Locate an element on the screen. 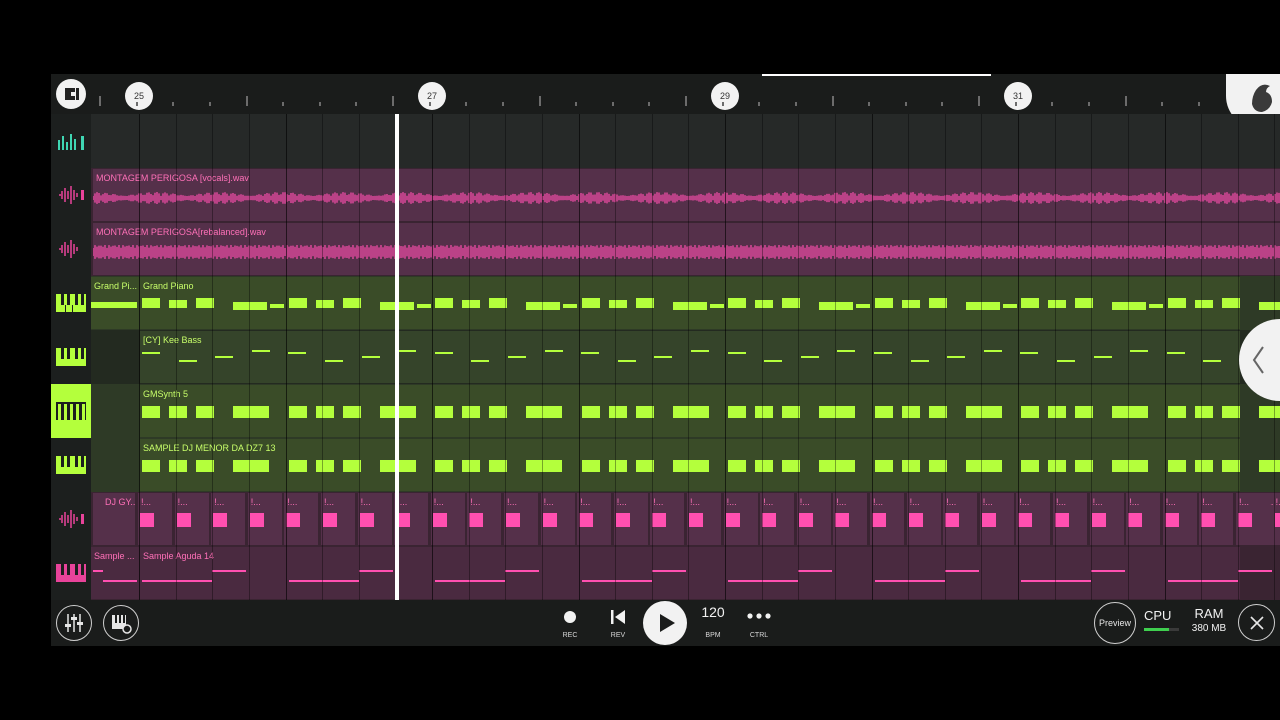 This screenshot has width=1280, height=720. play-button is located at coordinates (665, 623).